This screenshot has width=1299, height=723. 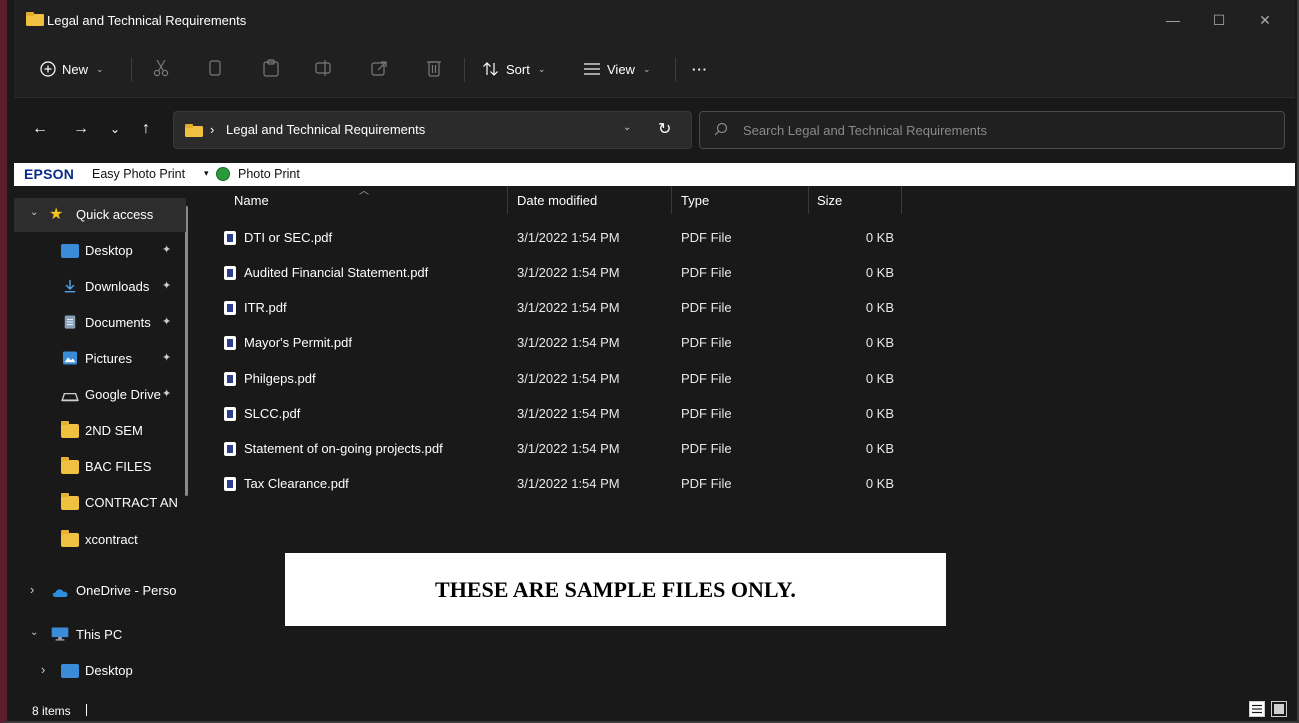 What do you see at coordinates (251, 200) in the screenshot?
I see `column-header-name: Name` at bounding box center [251, 200].